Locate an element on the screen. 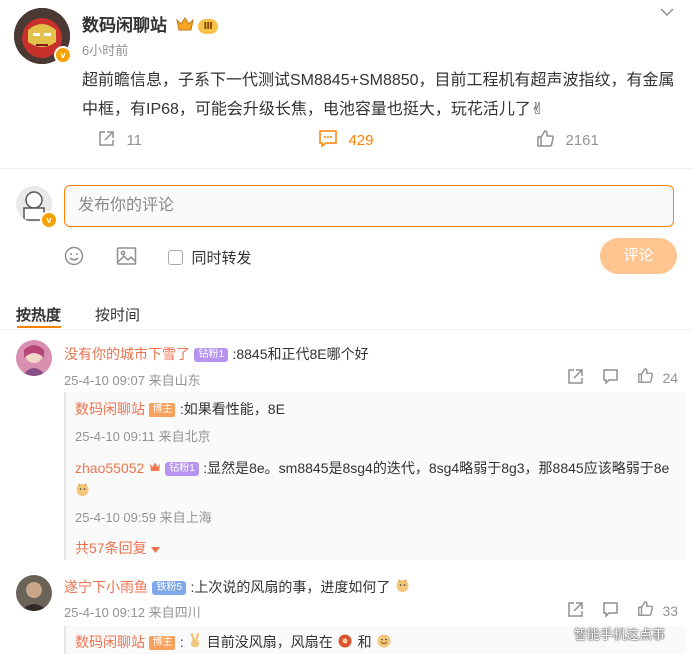  repost-label: 同时转发 is located at coordinates (221, 258).